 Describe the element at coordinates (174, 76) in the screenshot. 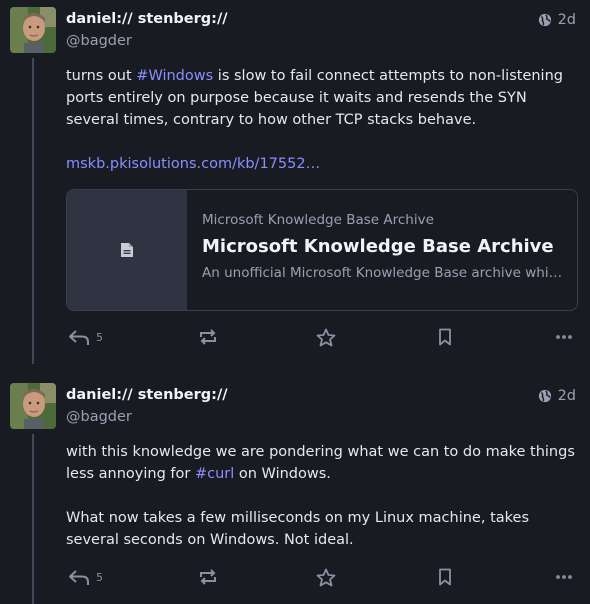

I see `hashtag-link: #Windows` at that location.